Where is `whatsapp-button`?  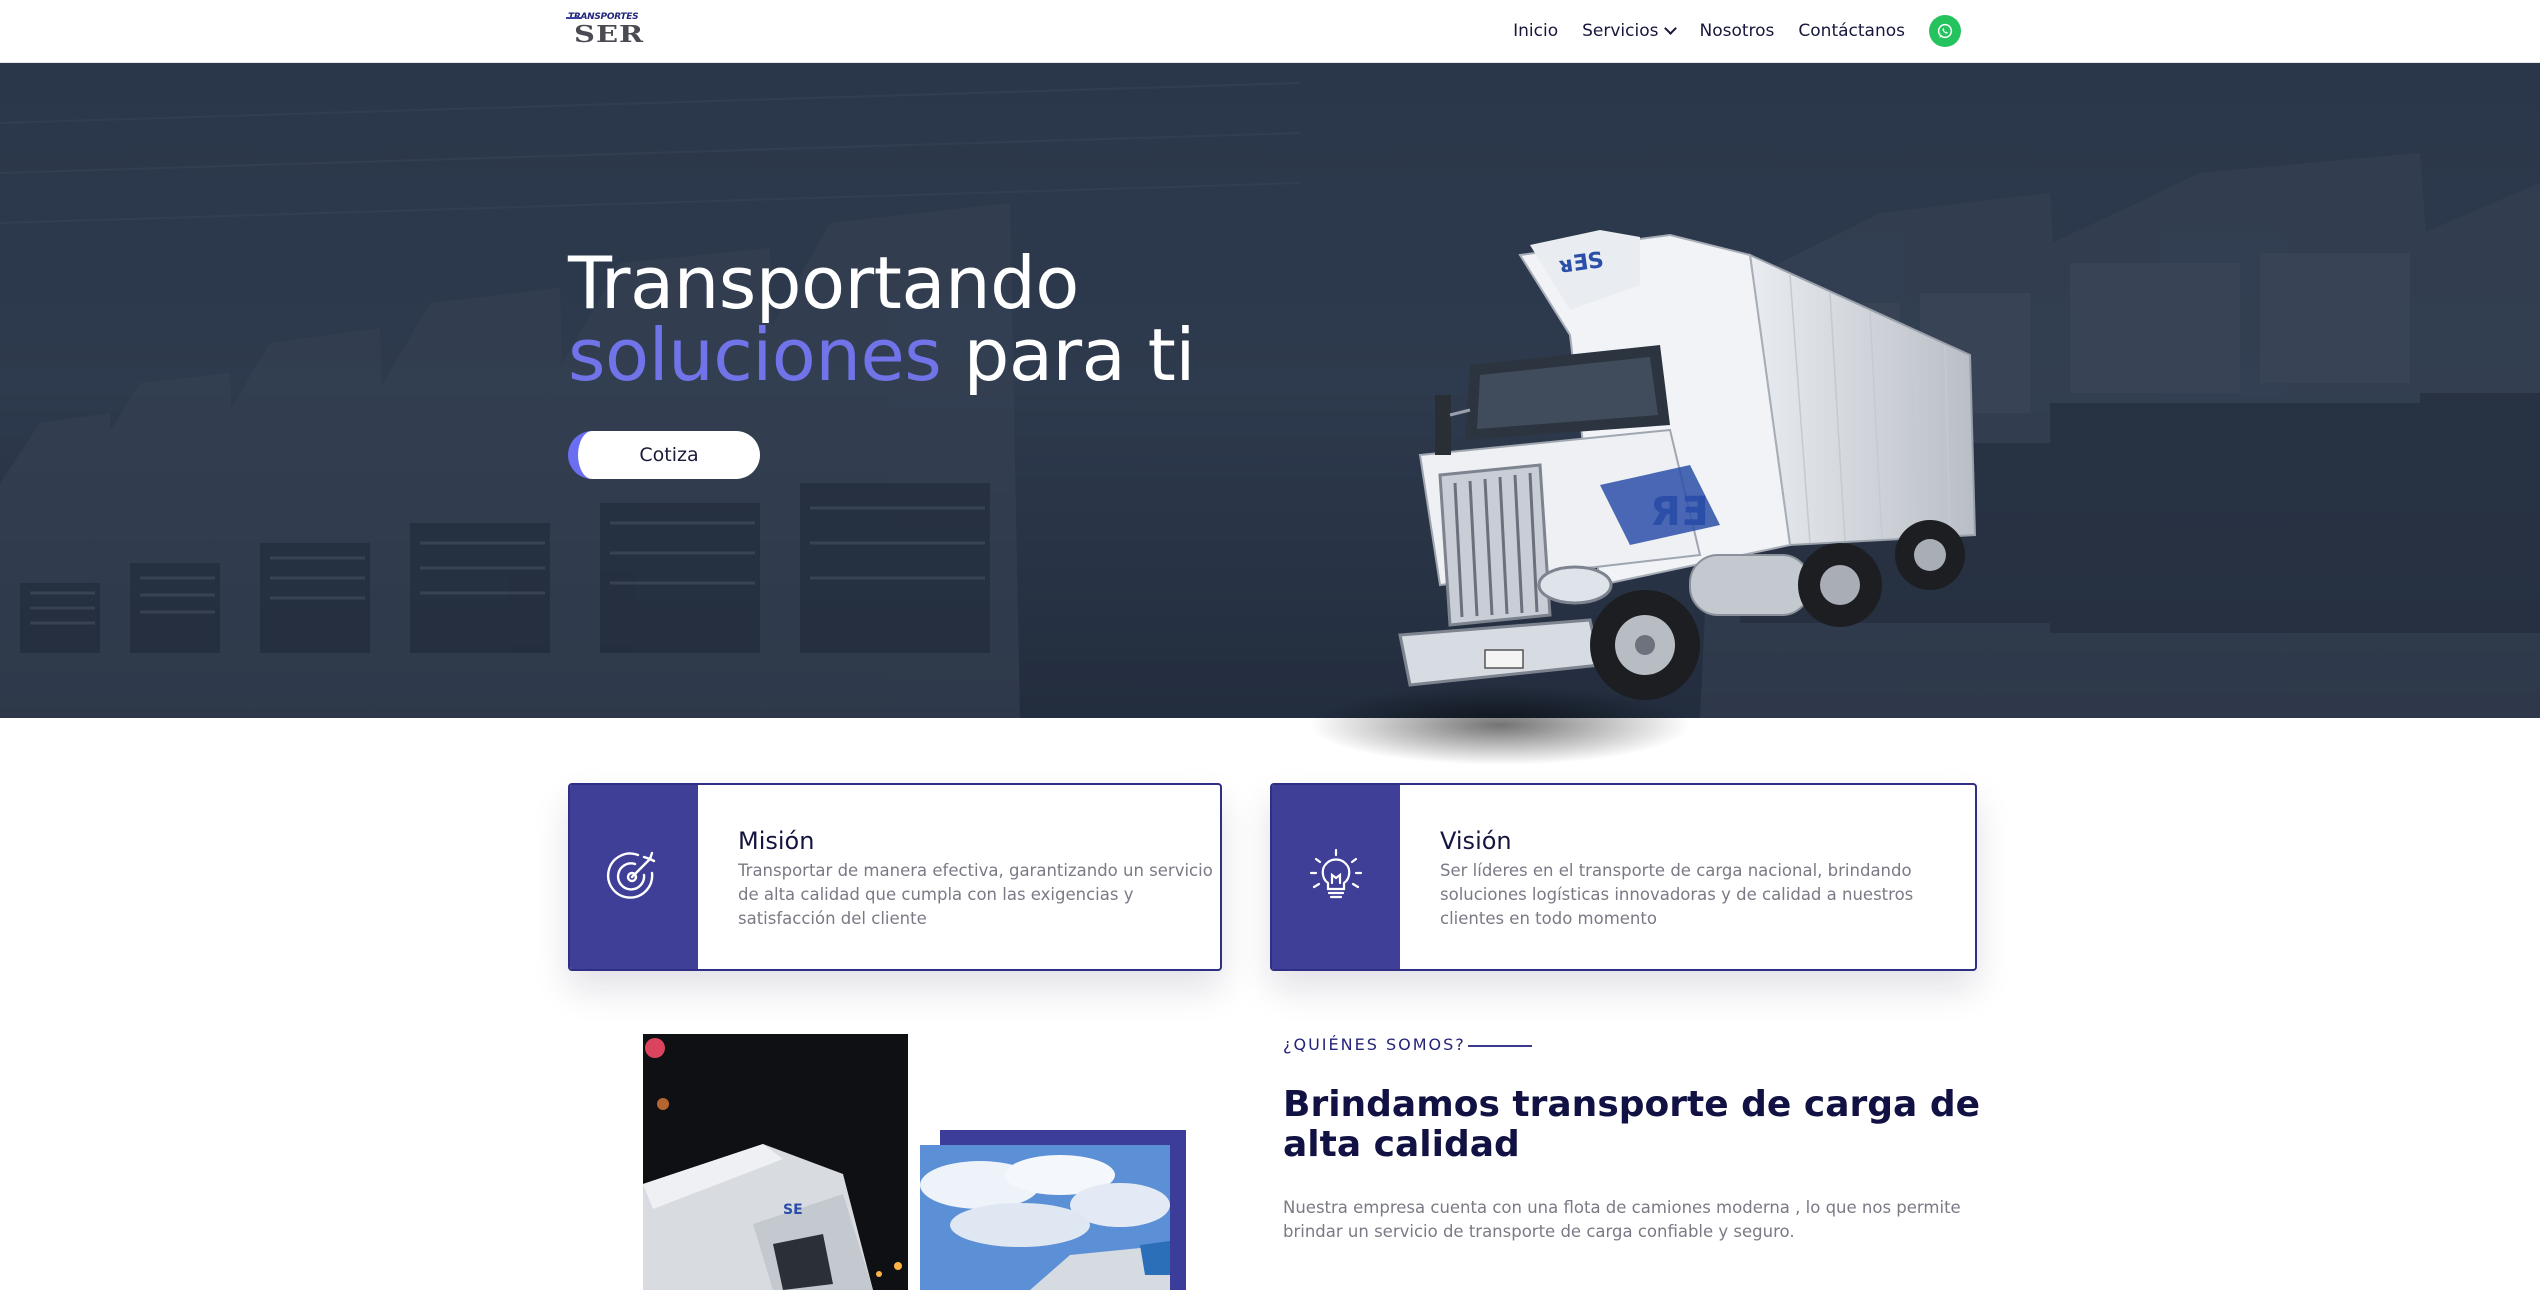 whatsapp-button is located at coordinates (1945, 31).